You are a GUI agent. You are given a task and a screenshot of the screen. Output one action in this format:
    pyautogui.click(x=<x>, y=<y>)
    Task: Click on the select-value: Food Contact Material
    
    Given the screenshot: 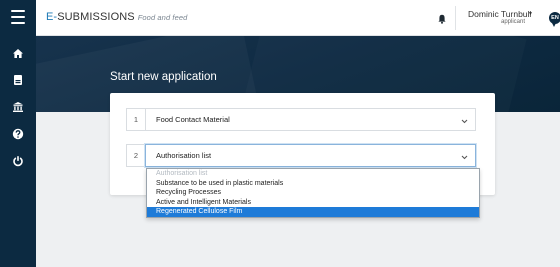 What is the action you would take?
    pyautogui.click(x=193, y=119)
    